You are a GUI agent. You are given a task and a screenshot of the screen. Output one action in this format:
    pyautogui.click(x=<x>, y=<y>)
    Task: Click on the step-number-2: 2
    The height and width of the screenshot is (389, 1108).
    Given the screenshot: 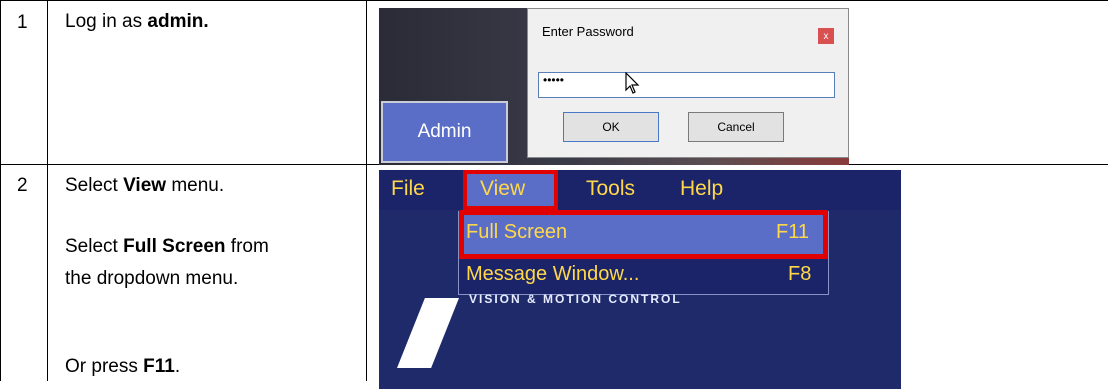 What is the action you would take?
    pyautogui.click(x=22, y=185)
    